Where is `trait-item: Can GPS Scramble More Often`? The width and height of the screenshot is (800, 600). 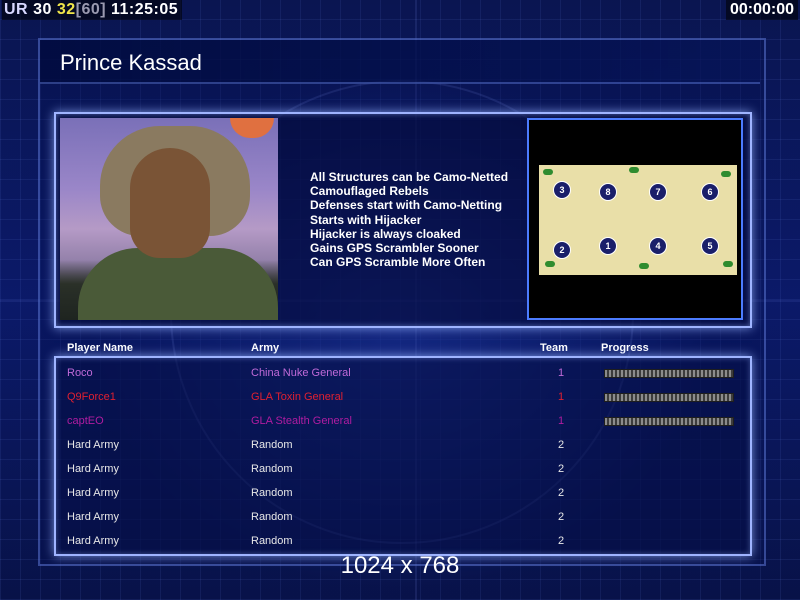
trait-item: Can GPS Scramble More Often is located at coordinates (398, 262).